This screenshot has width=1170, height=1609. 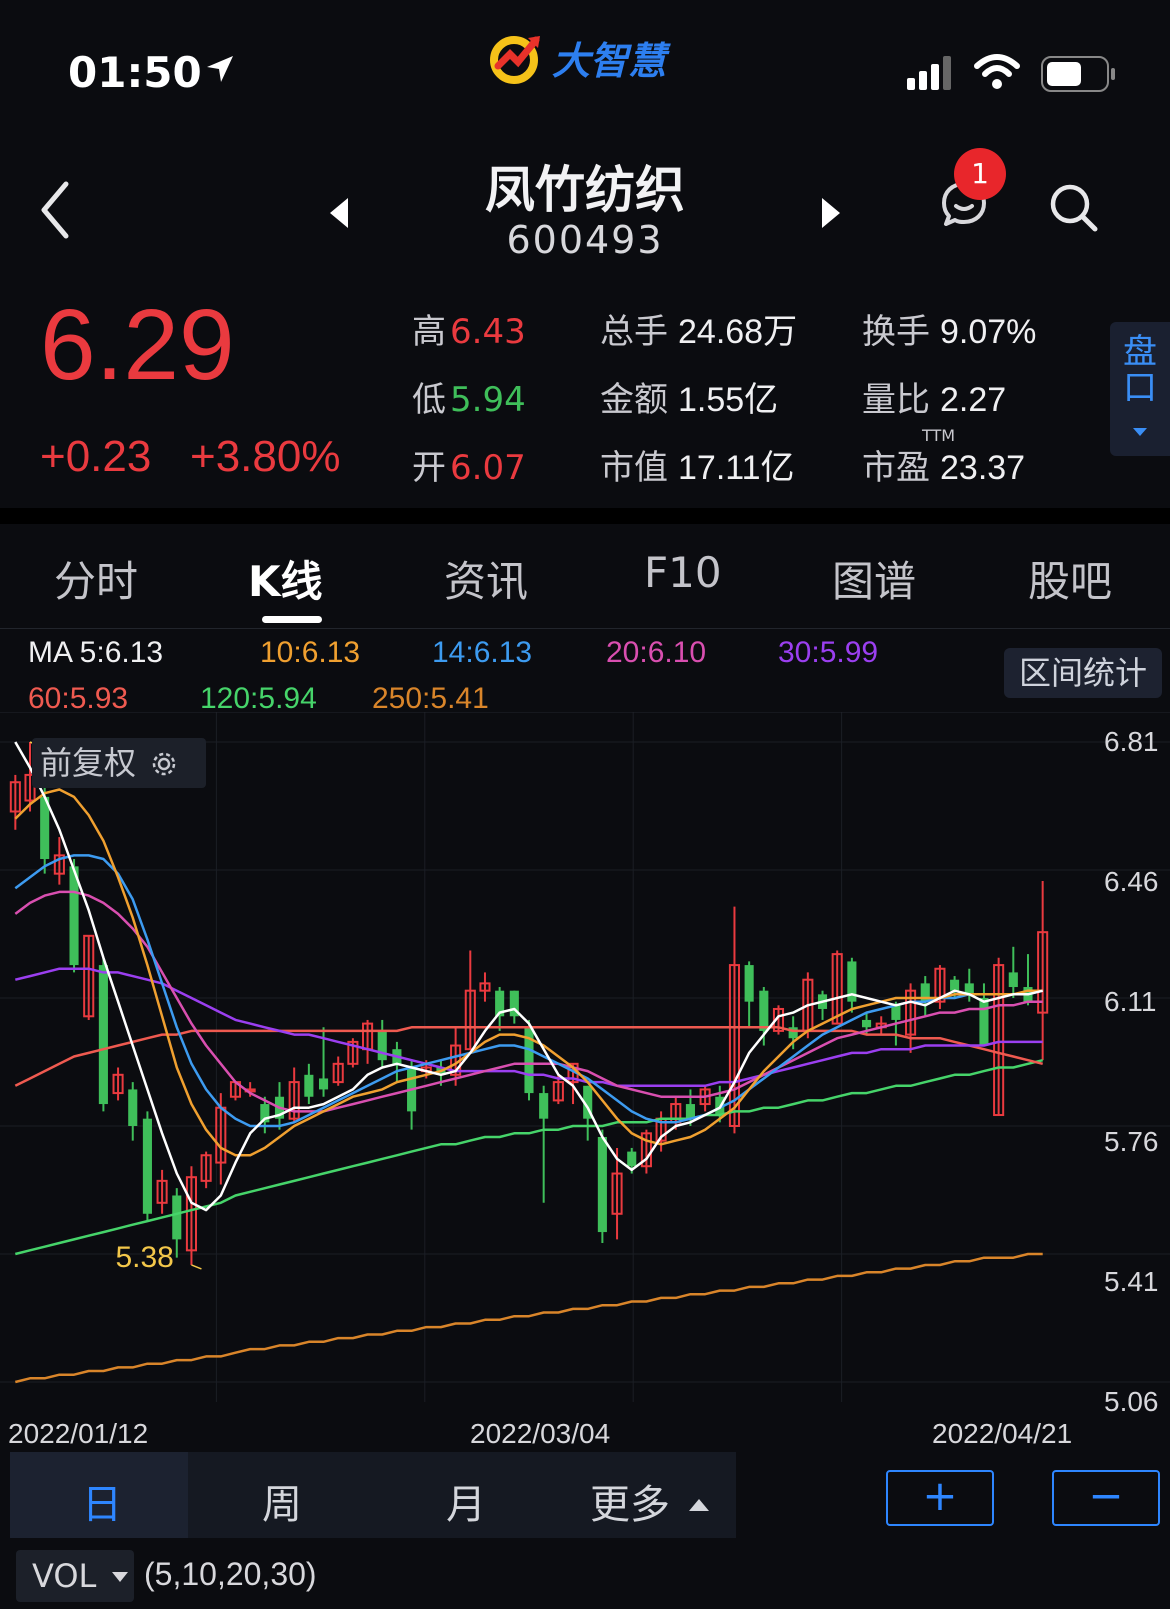 I want to click on period-more-button: 更多, so click(x=650, y=1501).